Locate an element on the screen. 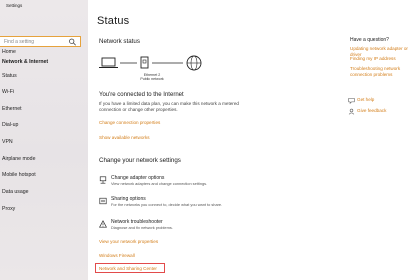 This screenshot has width=420, height=280. nav-item-data-usage: Data usage is located at coordinates (43, 192).